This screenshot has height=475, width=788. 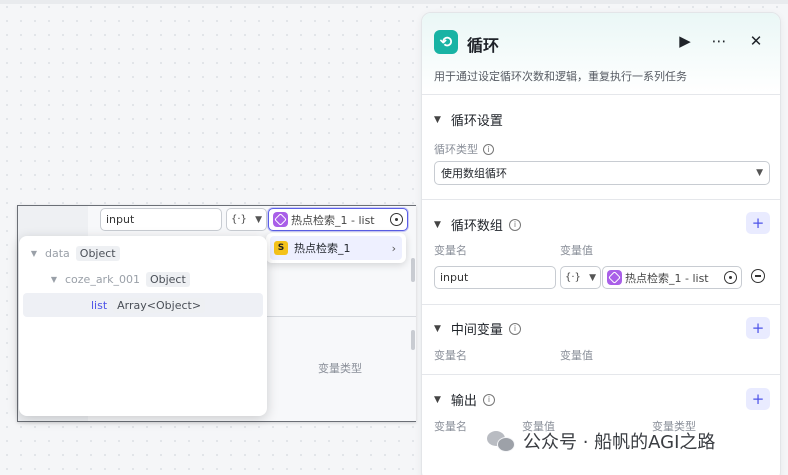 What do you see at coordinates (120, 219) in the screenshot?
I see `overlay-input-value: input` at bounding box center [120, 219].